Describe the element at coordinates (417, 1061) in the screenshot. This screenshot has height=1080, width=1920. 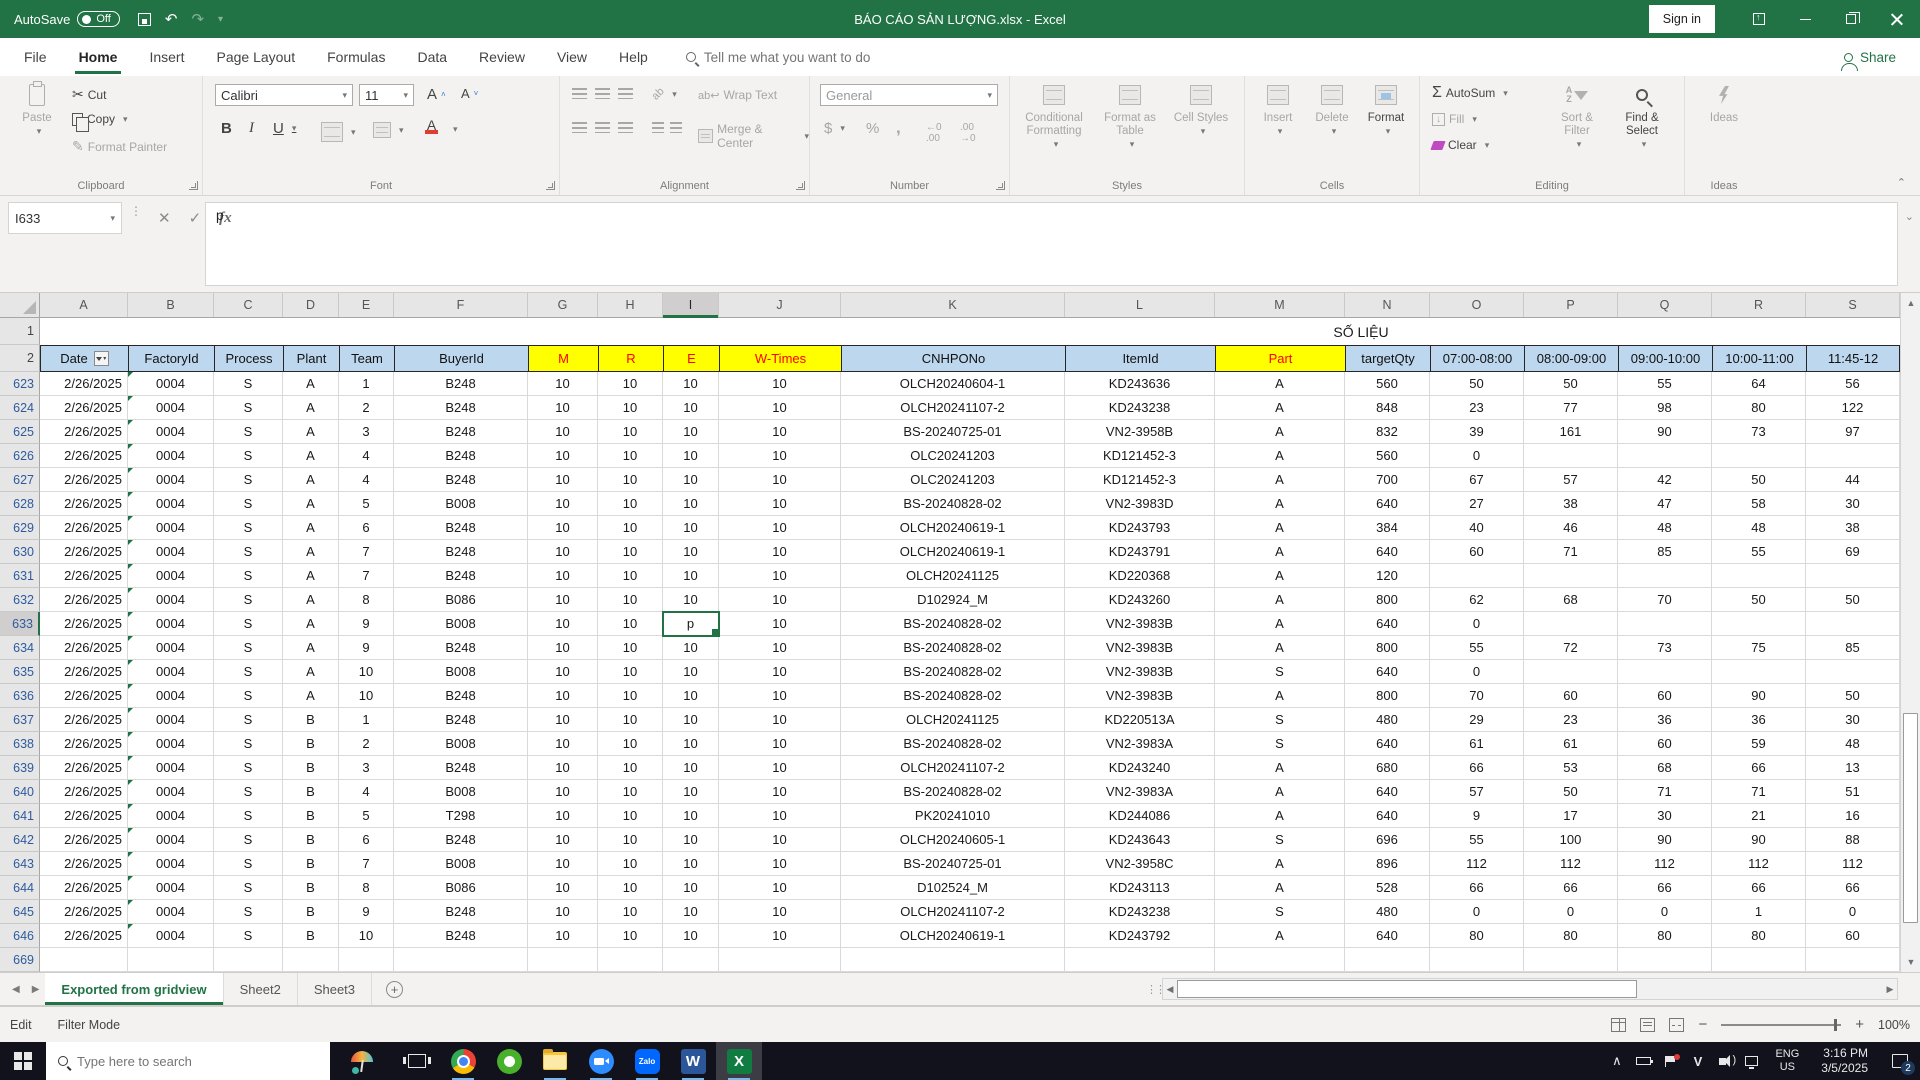
I see `task-view-button` at that location.